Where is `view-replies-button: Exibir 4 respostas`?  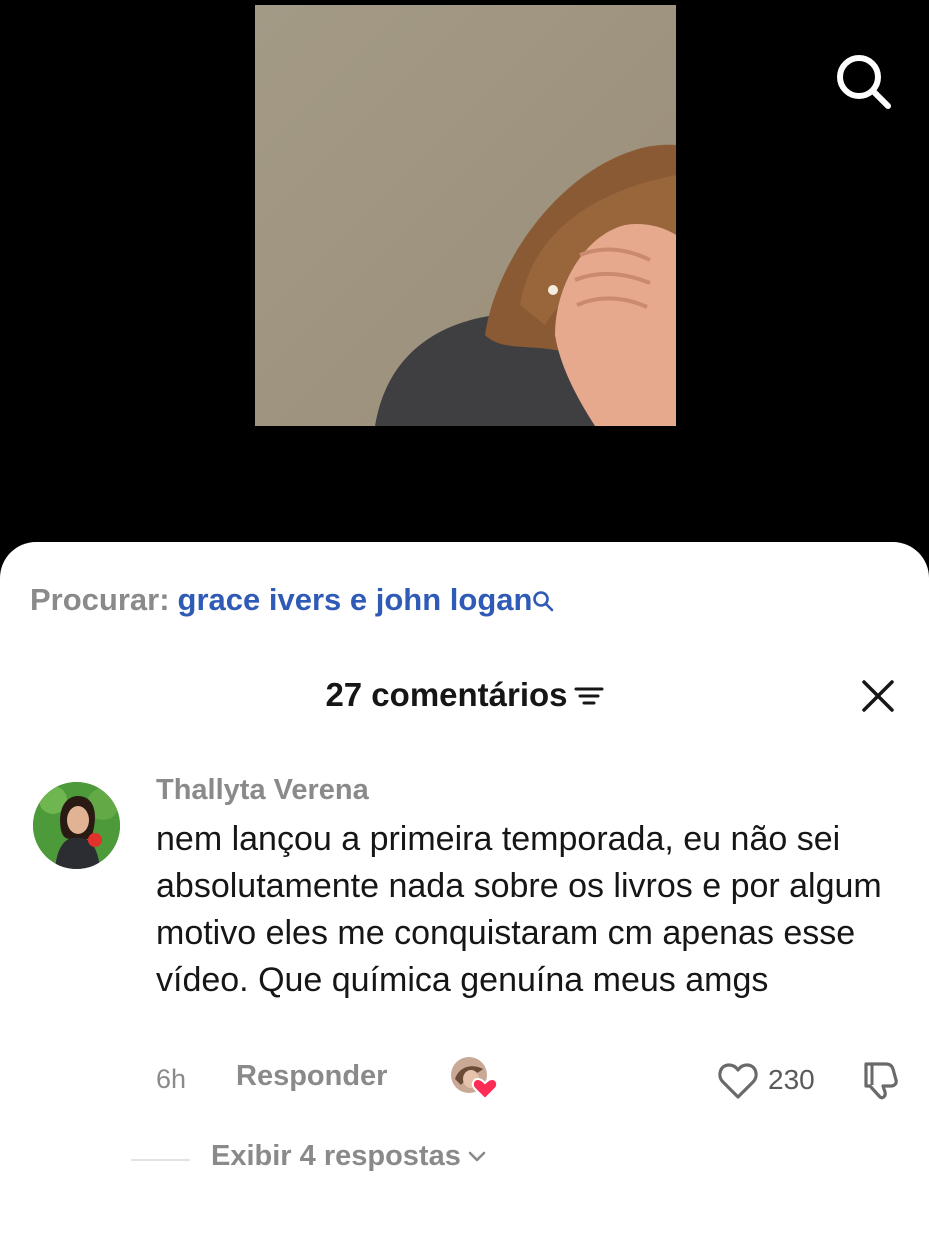
view-replies-button: Exibir 4 respostas is located at coordinates (349, 1156).